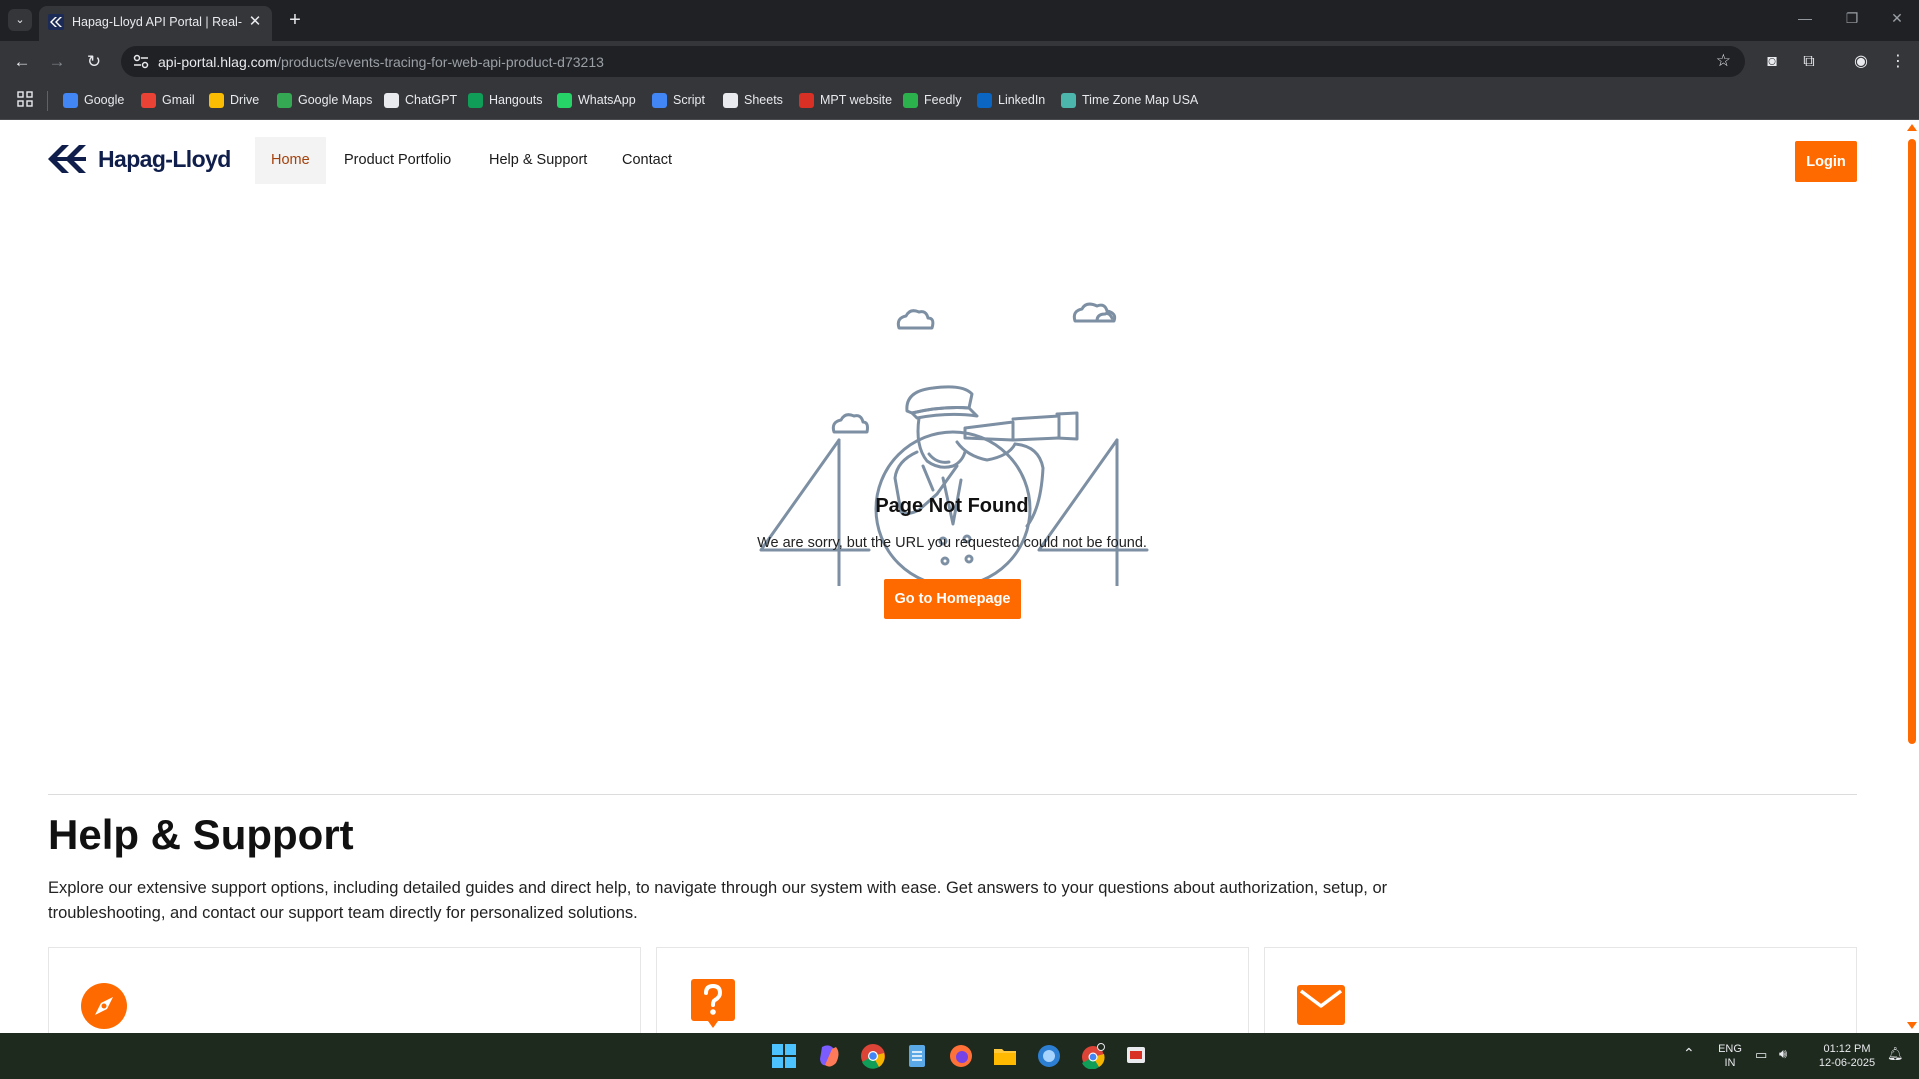 Image resolution: width=1919 pixels, height=1079 pixels. I want to click on tab-close-icon: ✕, so click(255, 22).